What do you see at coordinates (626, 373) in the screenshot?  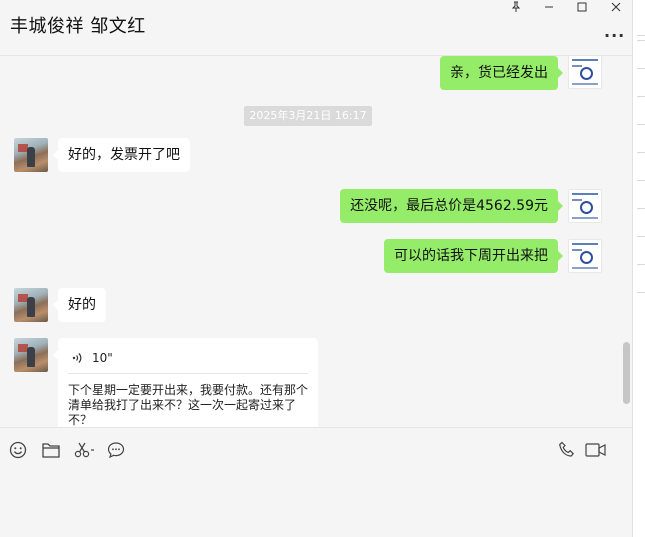 I see `scrollbar-thumb` at bounding box center [626, 373].